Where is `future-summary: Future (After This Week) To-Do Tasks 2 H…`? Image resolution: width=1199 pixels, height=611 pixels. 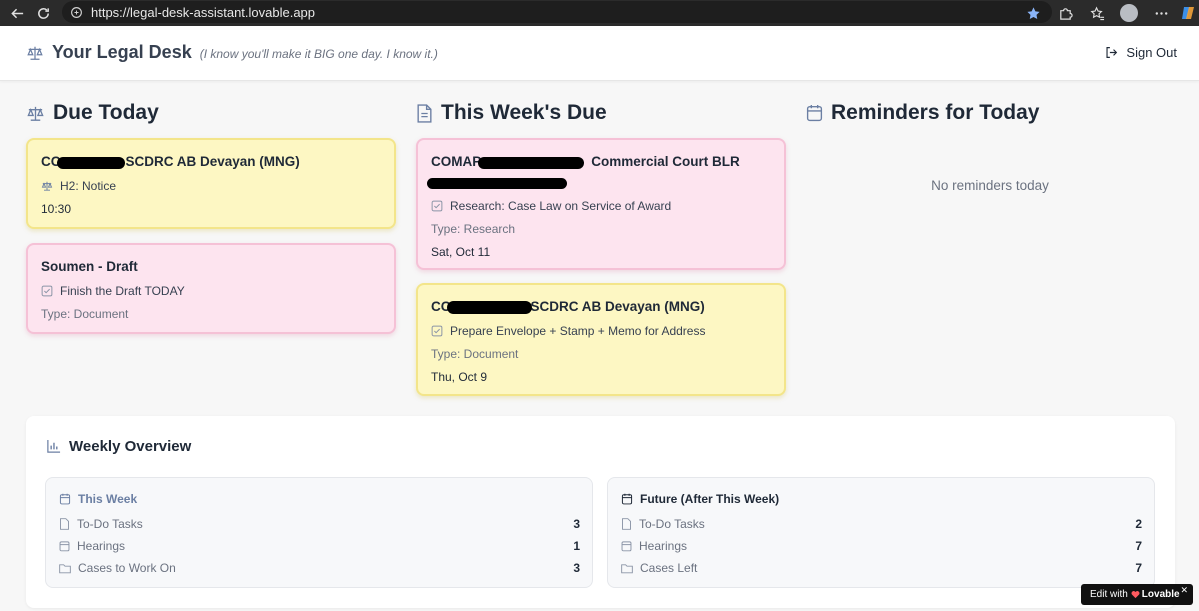 future-summary: Future (After This Week) To-Do Tasks 2 H… is located at coordinates (881, 532).